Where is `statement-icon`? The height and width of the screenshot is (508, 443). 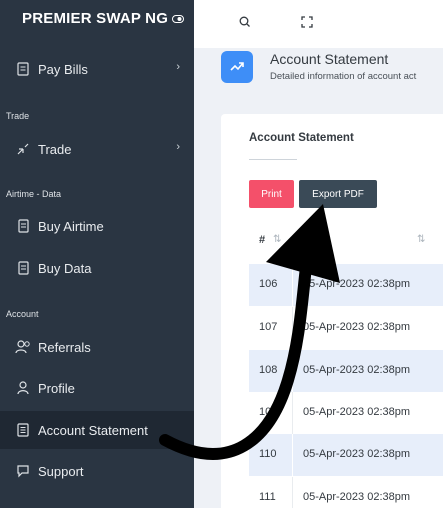 statement-icon is located at coordinates (23, 430).